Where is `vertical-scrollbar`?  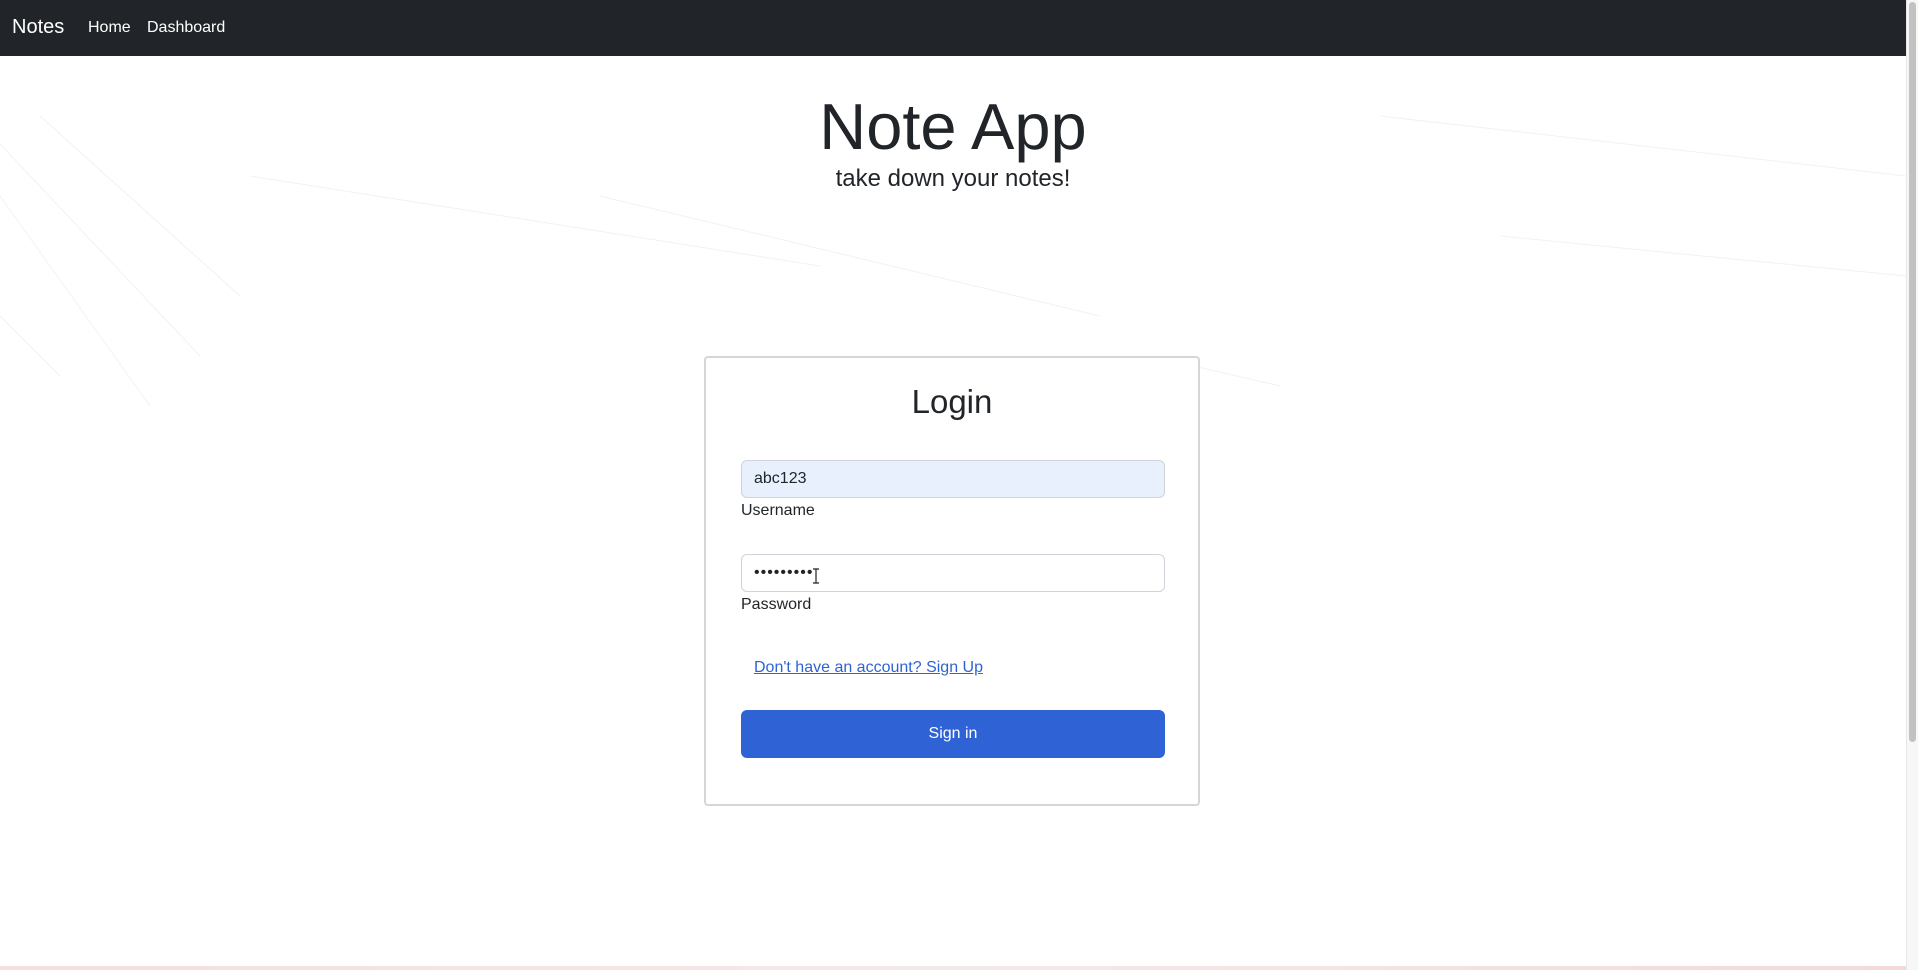
vertical-scrollbar is located at coordinates (1912, 485).